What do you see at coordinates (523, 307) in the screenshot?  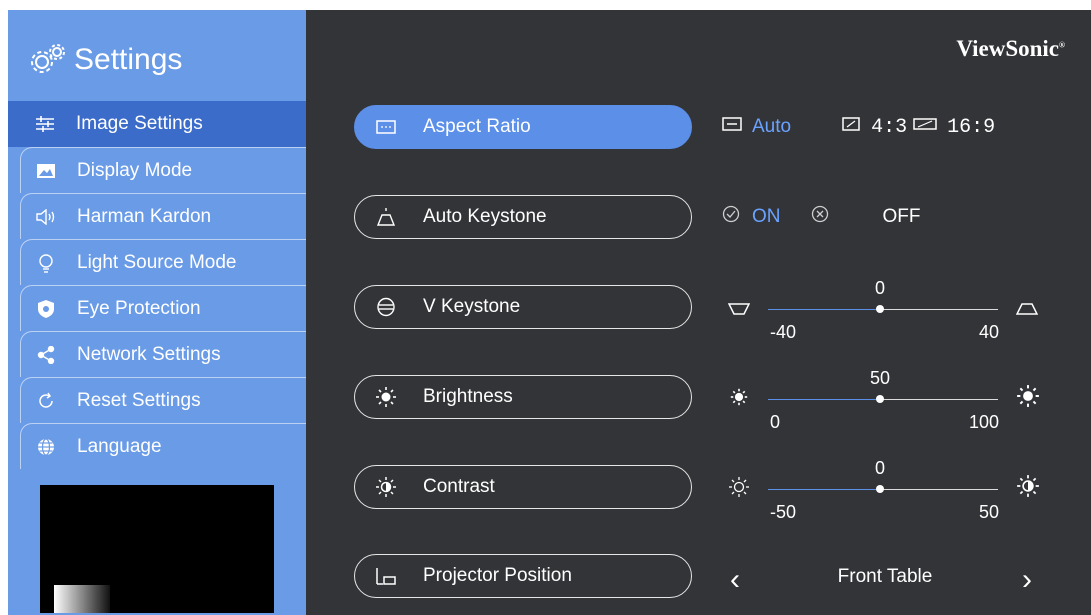 I see `v-keystone-button: V Keystone` at bounding box center [523, 307].